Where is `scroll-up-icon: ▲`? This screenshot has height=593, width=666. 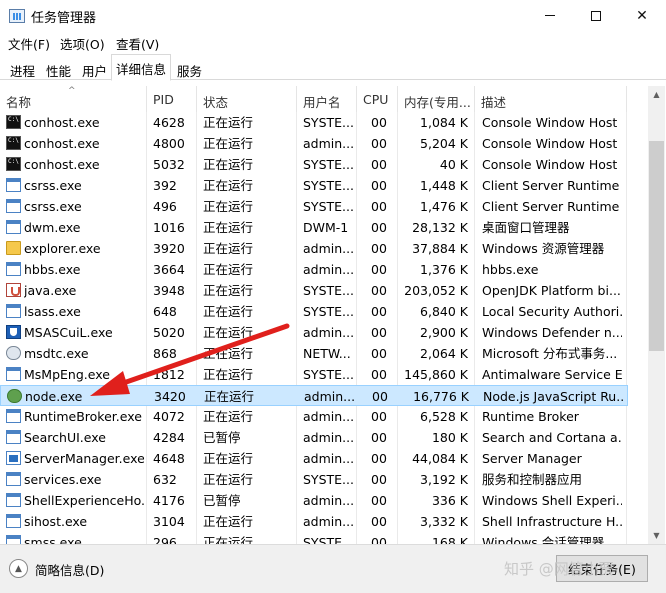
scroll-up-icon: ▲ is located at coordinates (656, 94).